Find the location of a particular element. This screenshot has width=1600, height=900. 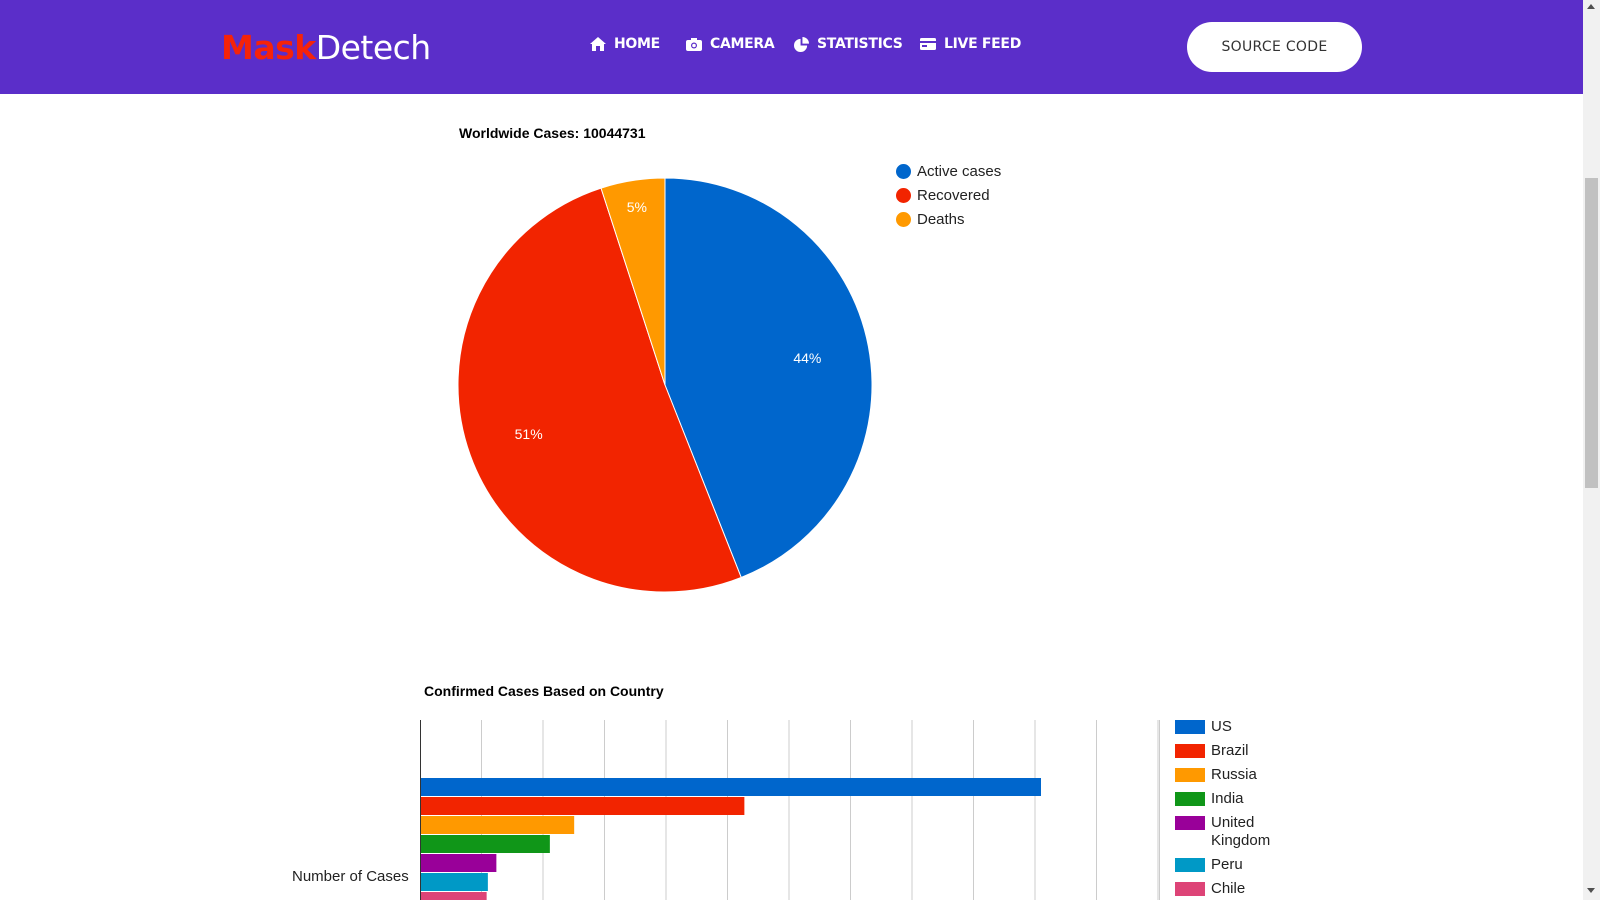

nav-live-feed: LIVE FEED is located at coordinates (970, 44).